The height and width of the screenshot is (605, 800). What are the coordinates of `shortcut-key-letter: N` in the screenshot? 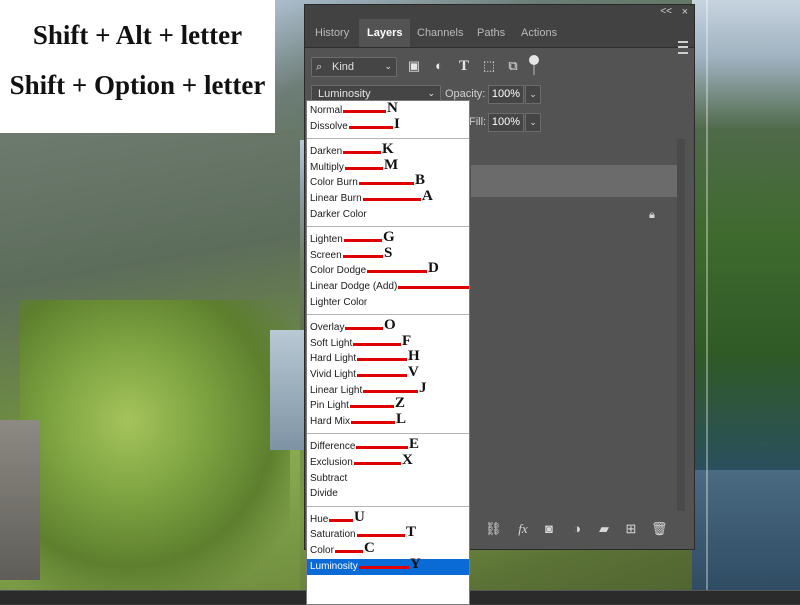 It's located at (392, 108).